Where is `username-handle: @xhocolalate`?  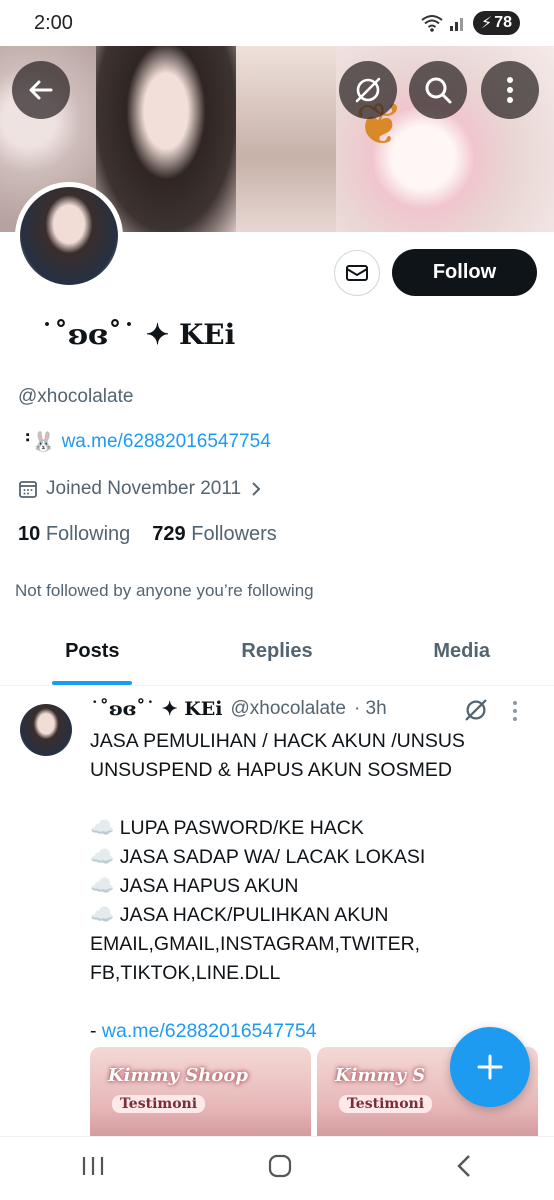 username-handle: @xhocolalate is located at coordinates (76, 396).